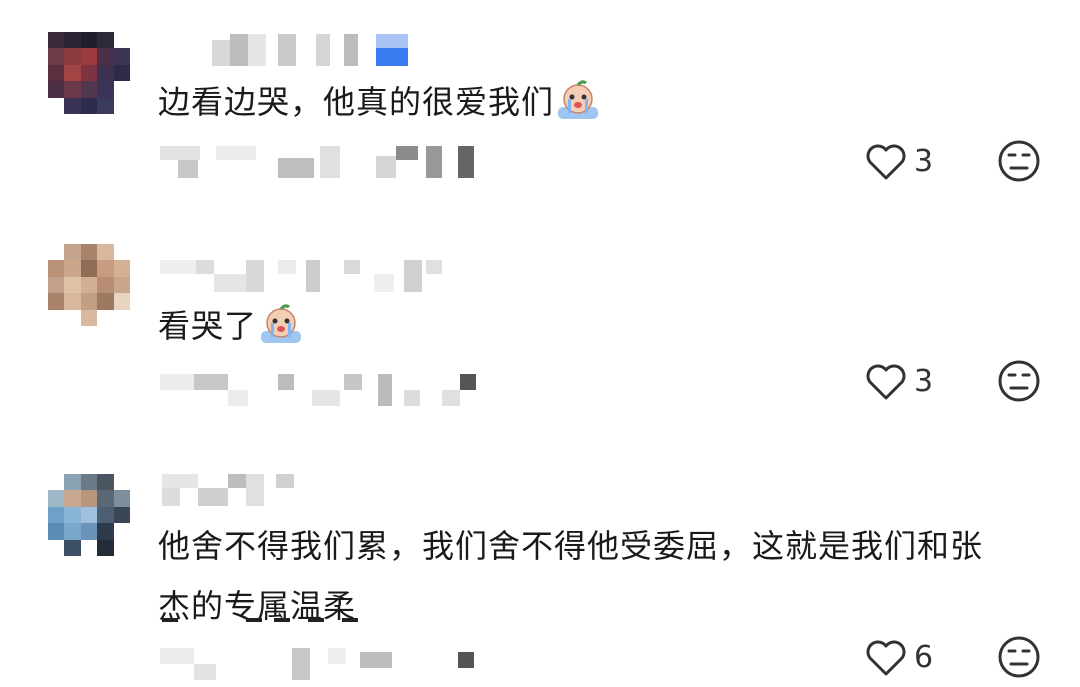 Image resolution: width=1080 pixels, height=687 pixels. I want to click on like-count: 6, so click(924, 657).